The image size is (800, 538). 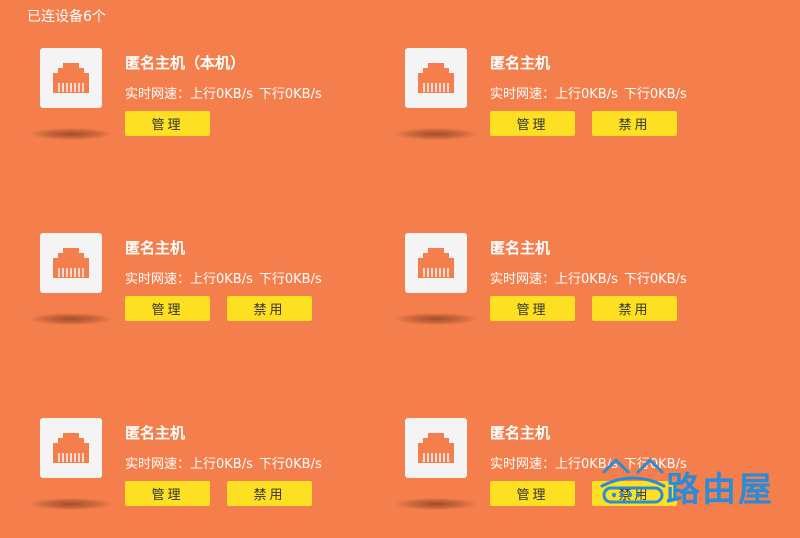 I want to click on router-house-logo-icon, so click(x=633, y=481).